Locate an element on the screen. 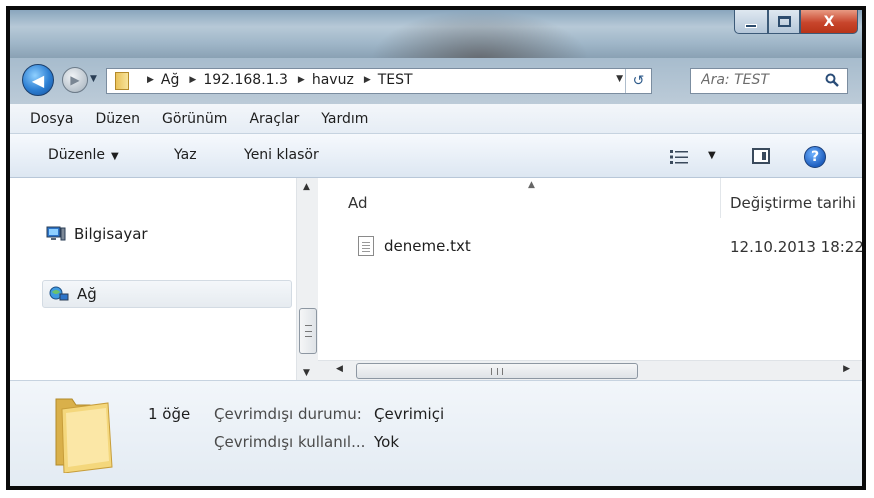 This screenshot has width=874, height=498. menu-tools: Araçlar is located at coordinates (274, 119).